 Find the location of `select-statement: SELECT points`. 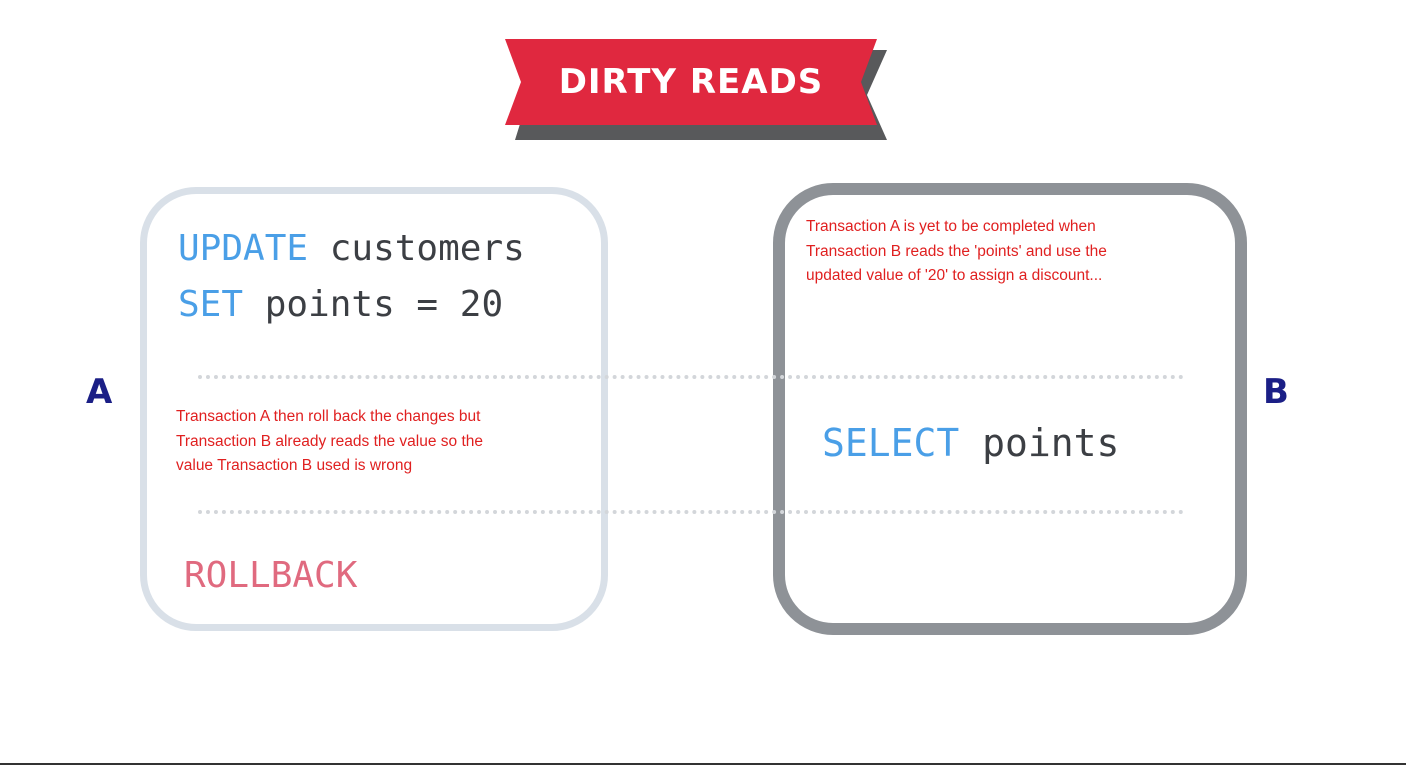

select-statement: SELECT points is located at coordinates (970, 443).